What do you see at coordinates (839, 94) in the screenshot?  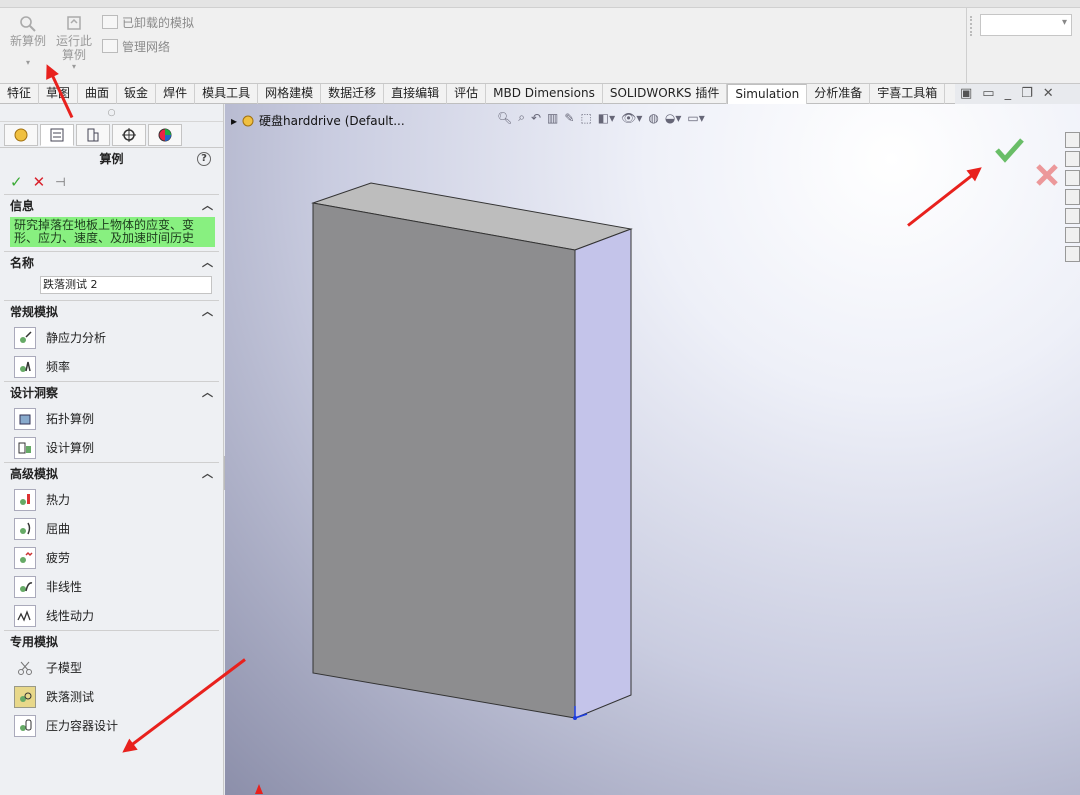 I see `tab-analysis-prep: 分析准备` at bounding box center [839, 94].